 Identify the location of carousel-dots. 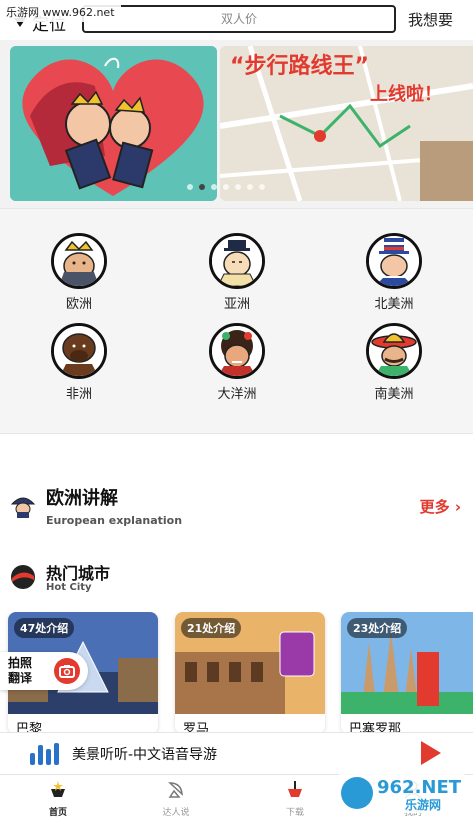
(226, 187).